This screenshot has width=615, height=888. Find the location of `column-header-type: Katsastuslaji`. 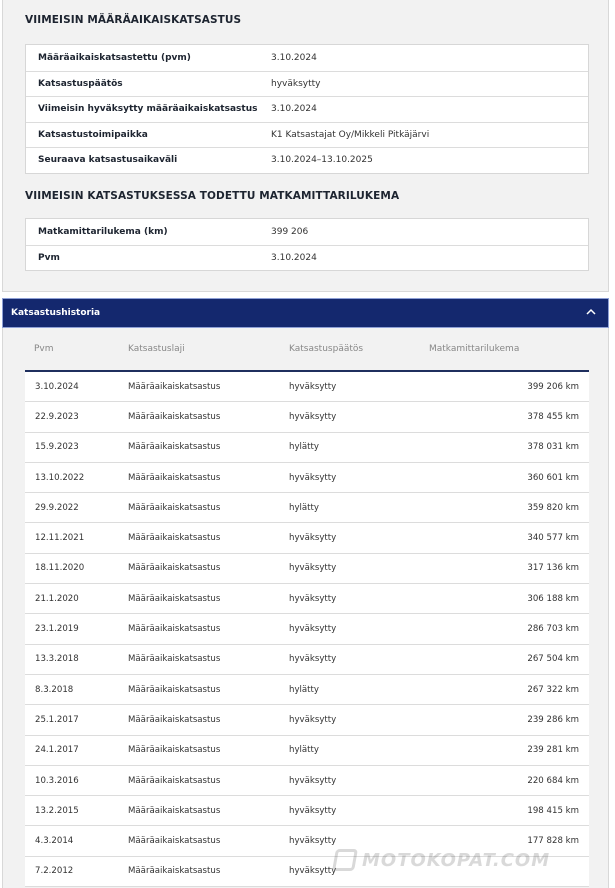

column-header-type: Katsastuslaji is located at coordinates (156, 349).